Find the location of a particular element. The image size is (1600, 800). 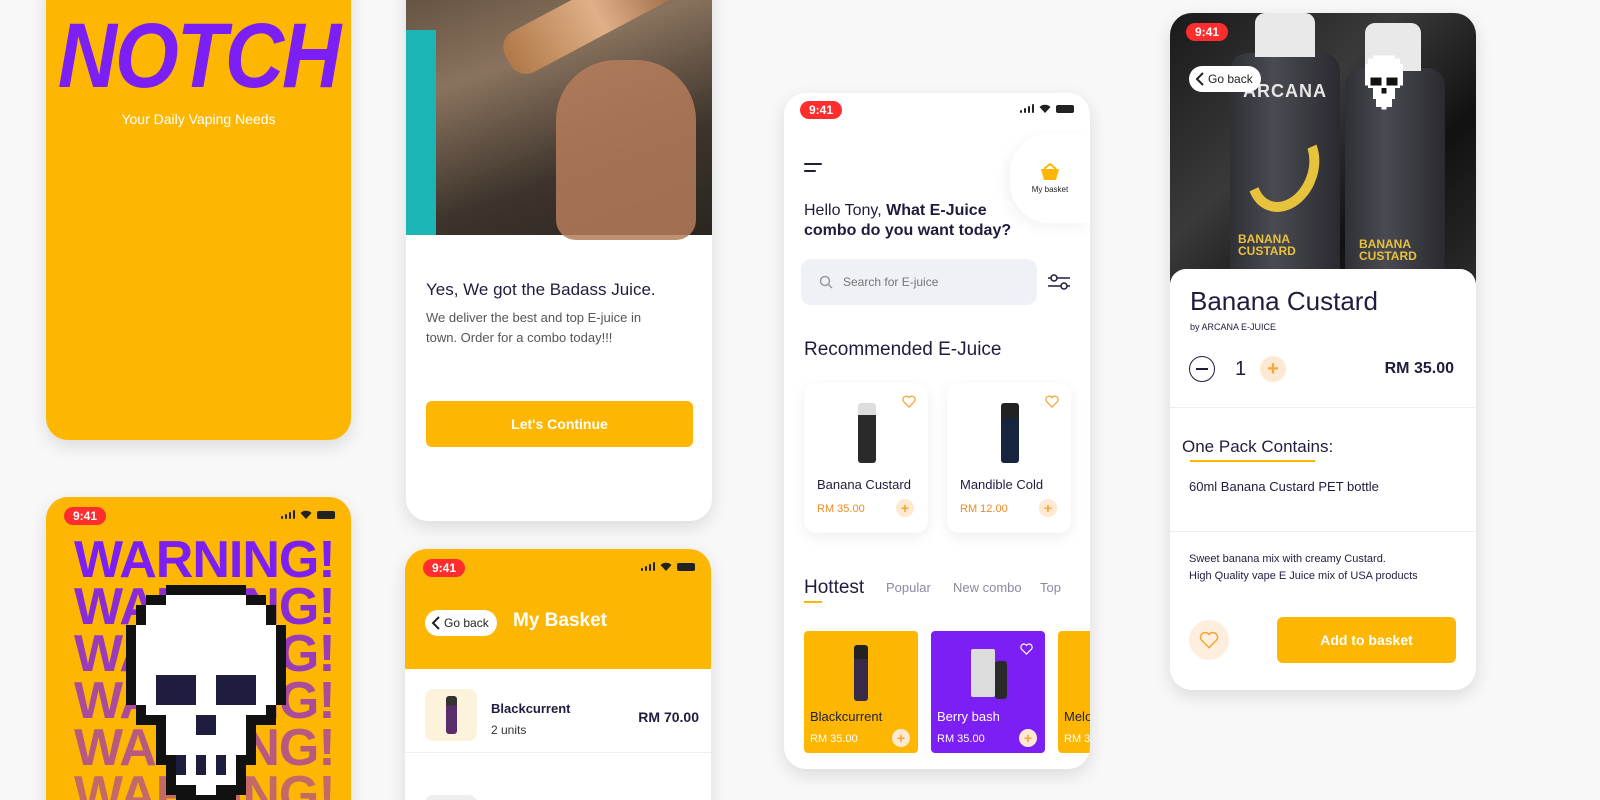

add-to-basket-button: Add to basket is located at coordinates (1366, 640).